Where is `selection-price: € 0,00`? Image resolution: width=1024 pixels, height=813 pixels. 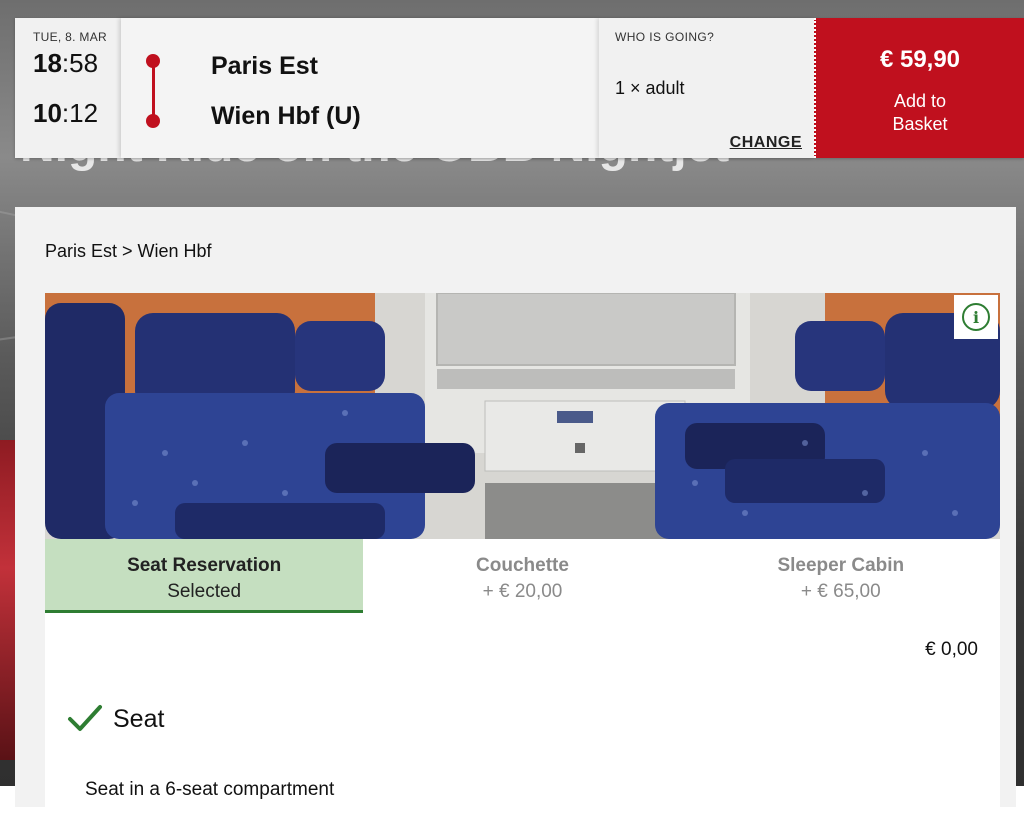 selection-price: € 0,00 is located at coordinates (951, 649).